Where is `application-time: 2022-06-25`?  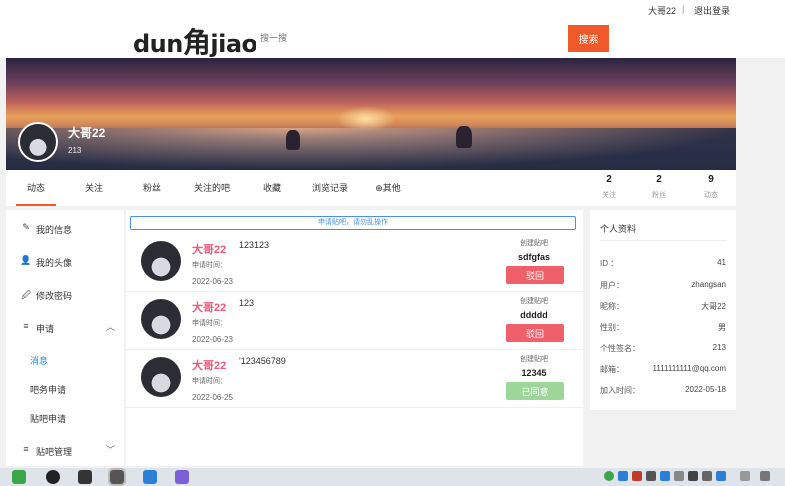 application-time: 2022-06-25 is located at coordinates (212, 397).